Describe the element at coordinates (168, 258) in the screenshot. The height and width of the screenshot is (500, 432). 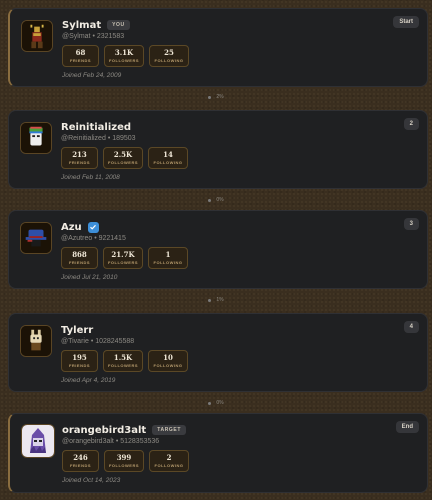
I see `stat-following: 1 FOLLOWING` at that location.